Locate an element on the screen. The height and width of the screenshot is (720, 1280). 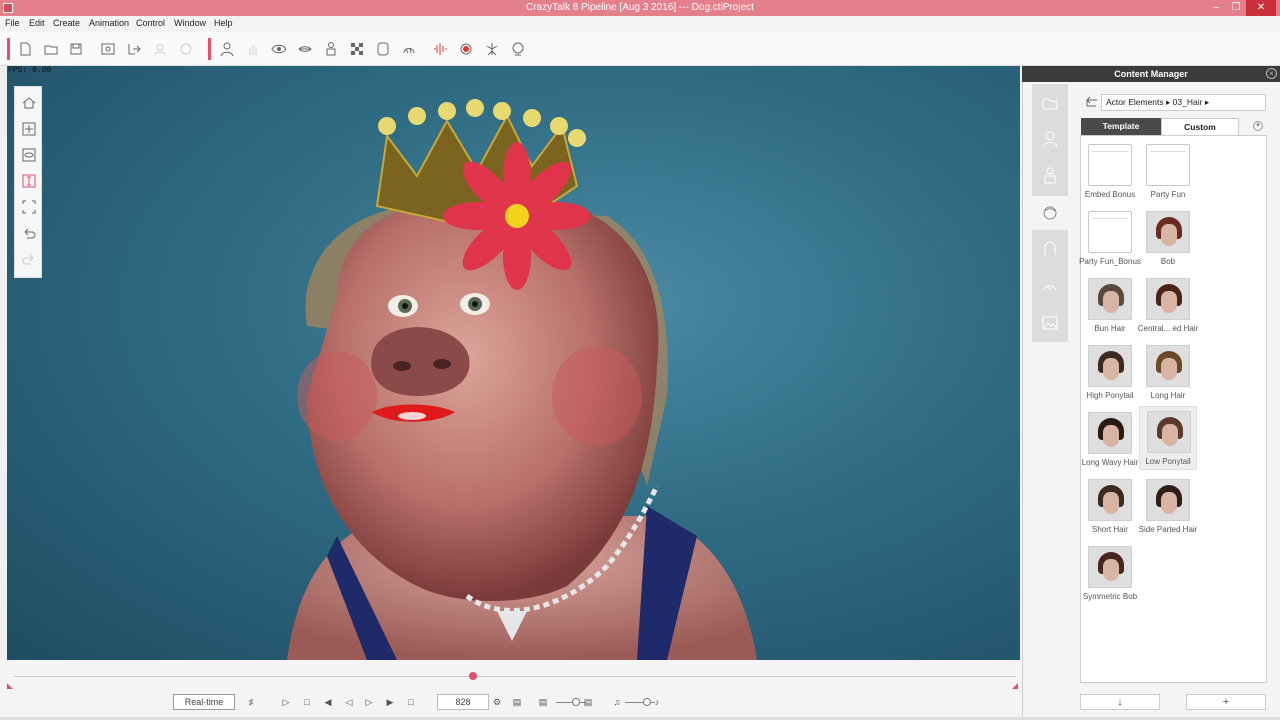
zoom-out-icon: ▤ is located at coordinates (543, 702).